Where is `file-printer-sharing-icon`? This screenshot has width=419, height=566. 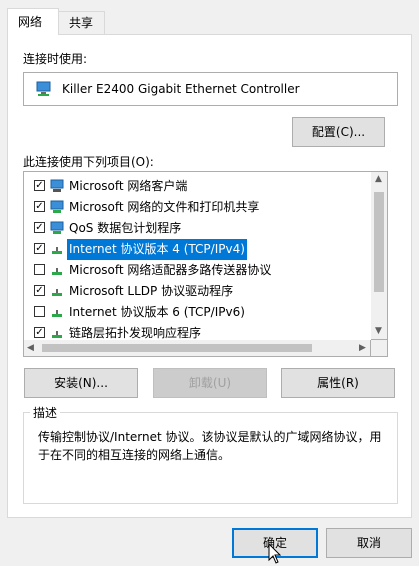
file-printer-sharing-icon is located at coordinates (57, 206).